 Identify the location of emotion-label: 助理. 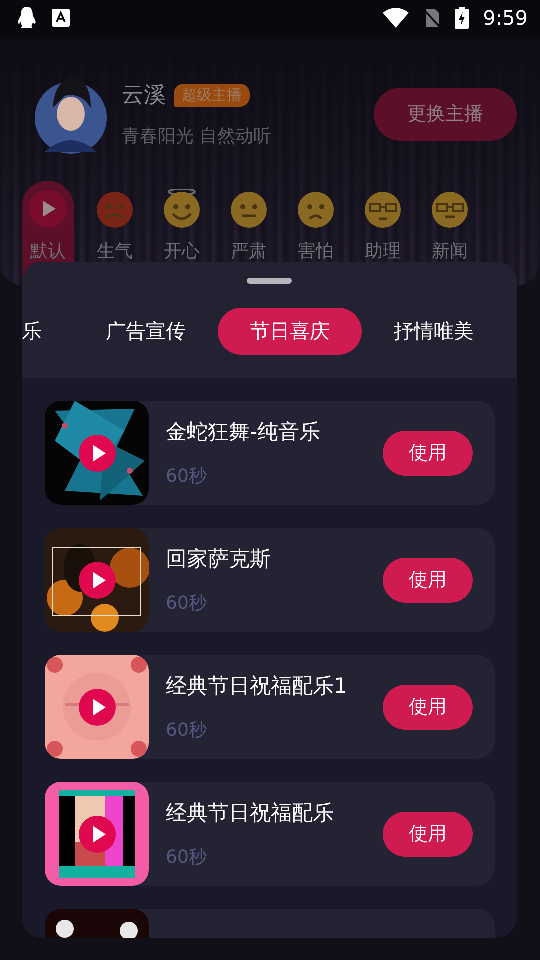
(383, 251).